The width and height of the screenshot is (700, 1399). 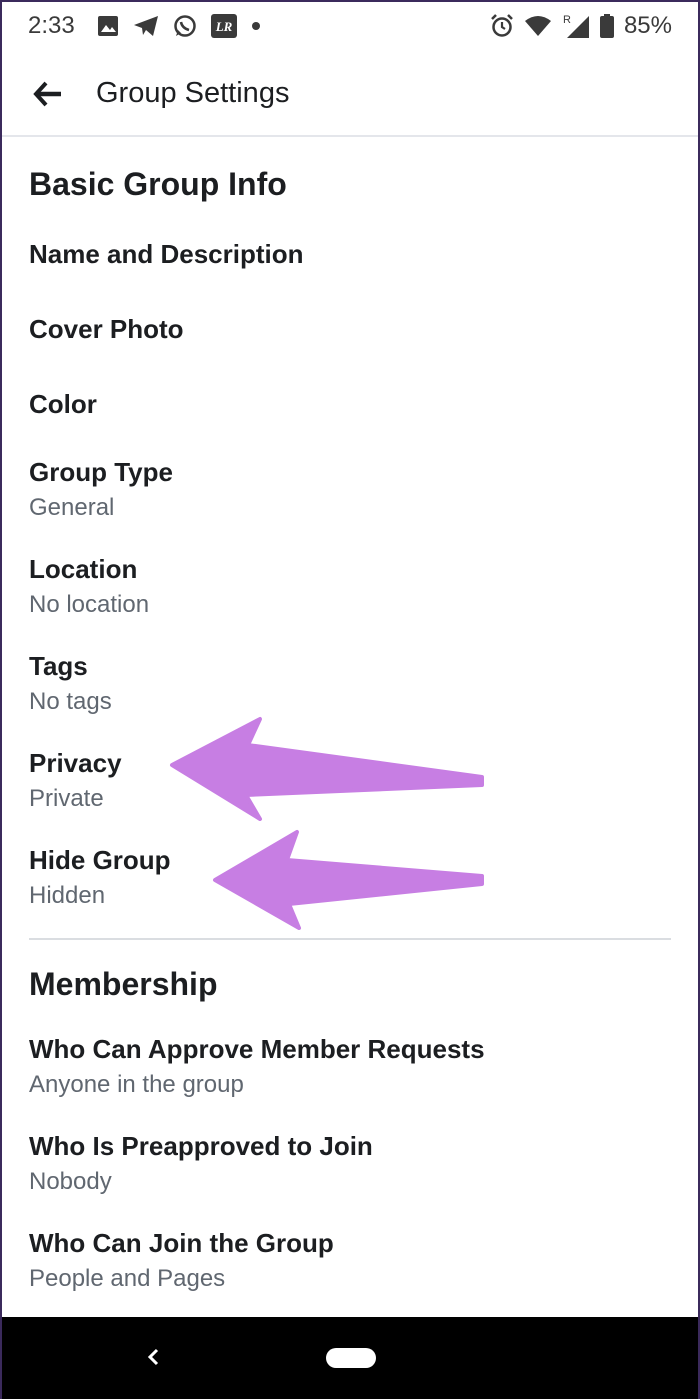 I want to click on setting-value: Anyone in the group, so click(x=136, y=1084).